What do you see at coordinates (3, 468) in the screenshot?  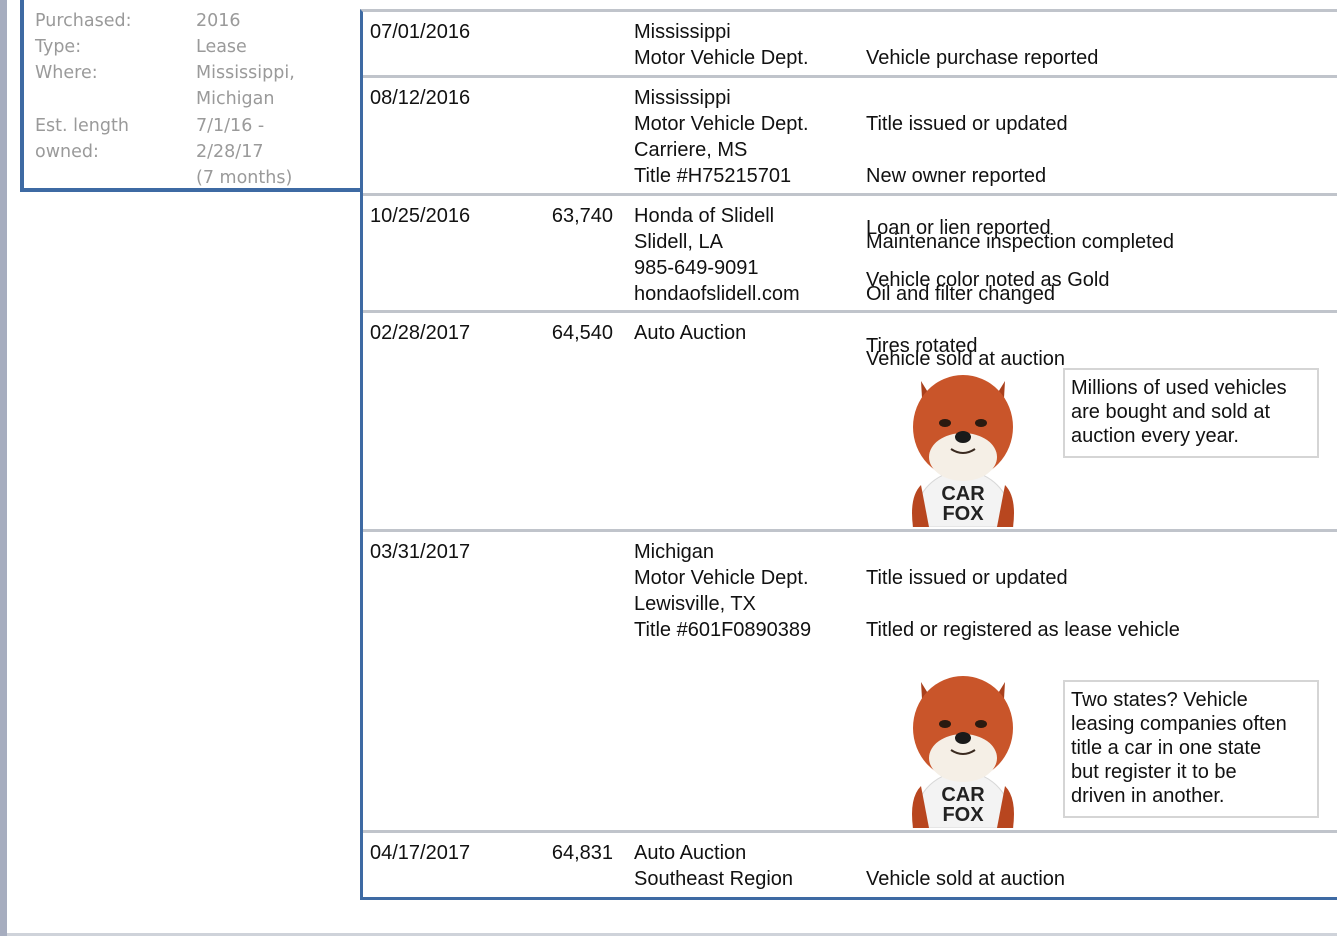 I see `page-left-rule` at bounding box center [3, 468].